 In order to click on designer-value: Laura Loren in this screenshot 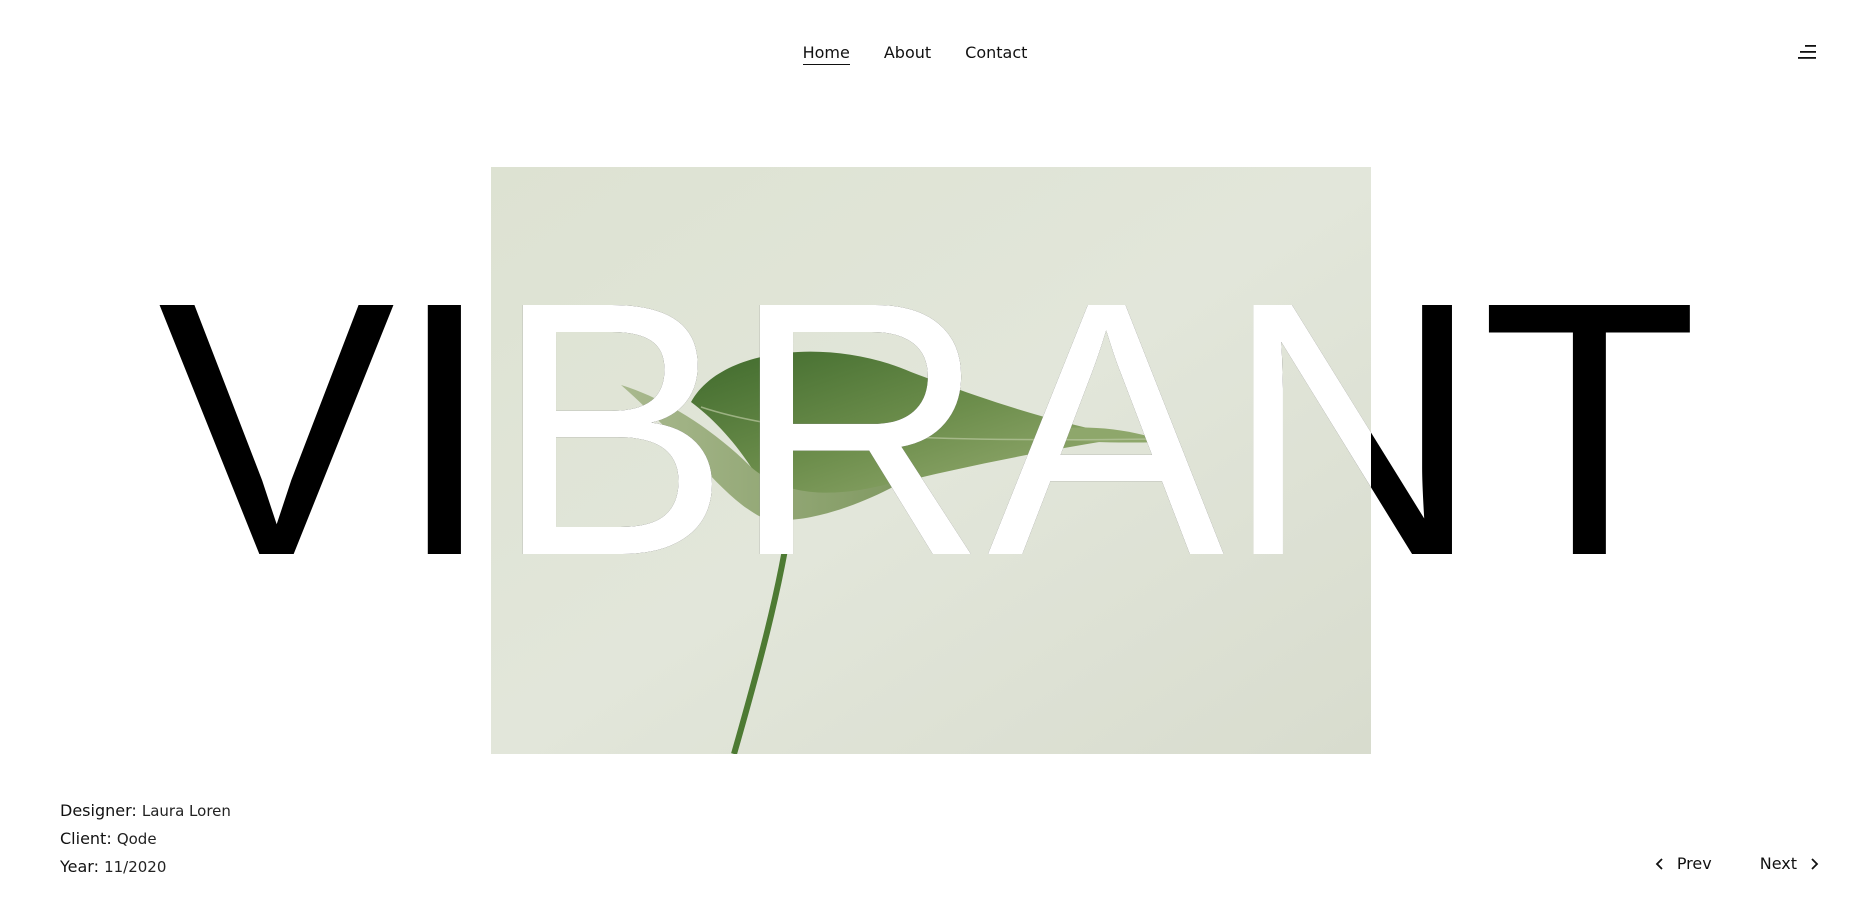, I will do `click(186, 811)`.